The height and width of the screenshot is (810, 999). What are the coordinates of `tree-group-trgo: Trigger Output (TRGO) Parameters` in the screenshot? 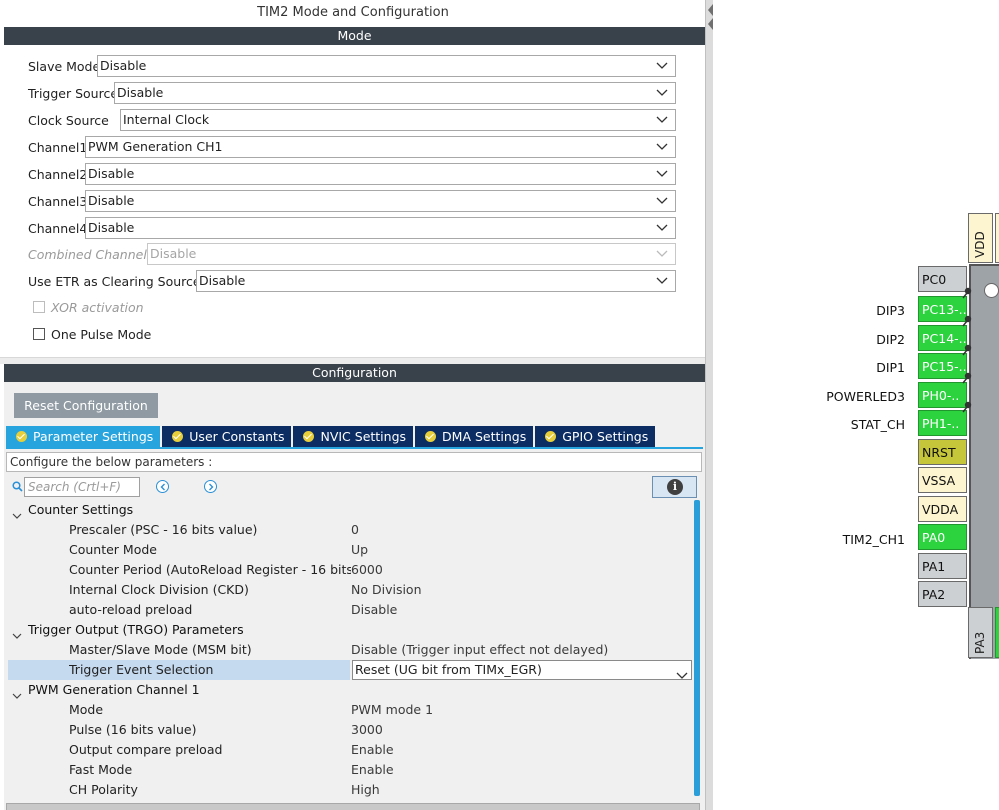 It's located at (348, 630).